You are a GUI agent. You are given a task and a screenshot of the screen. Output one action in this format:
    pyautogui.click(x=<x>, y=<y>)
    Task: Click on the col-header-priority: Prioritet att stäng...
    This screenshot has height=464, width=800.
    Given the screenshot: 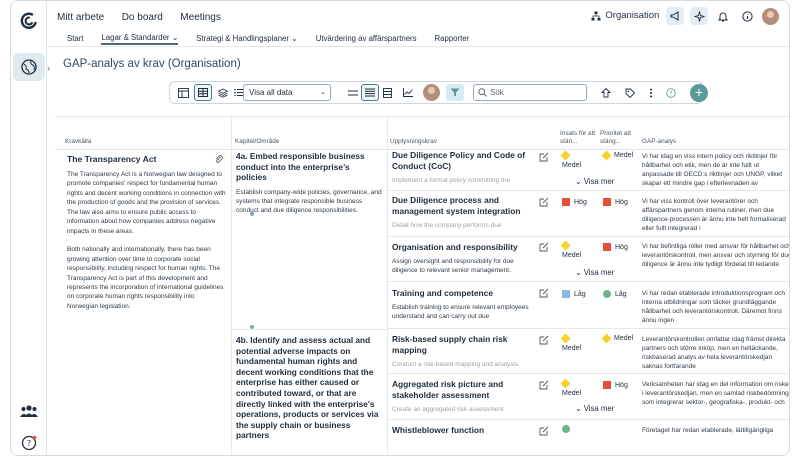 What is the action you would take?
    pyautogui.click(x=618, y=133)
    